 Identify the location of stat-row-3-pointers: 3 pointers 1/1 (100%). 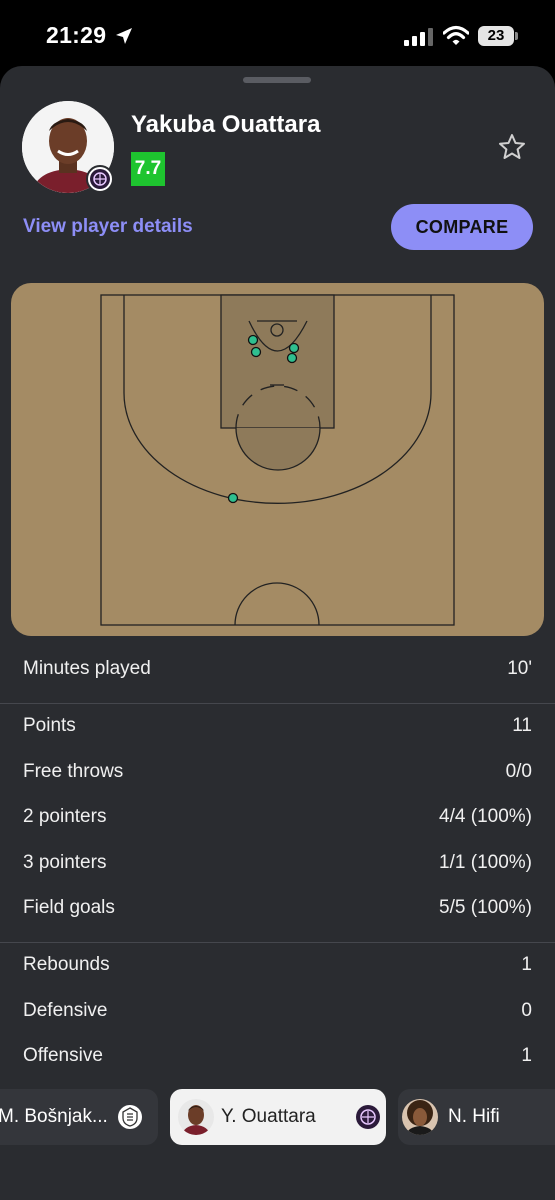
(277, 863).